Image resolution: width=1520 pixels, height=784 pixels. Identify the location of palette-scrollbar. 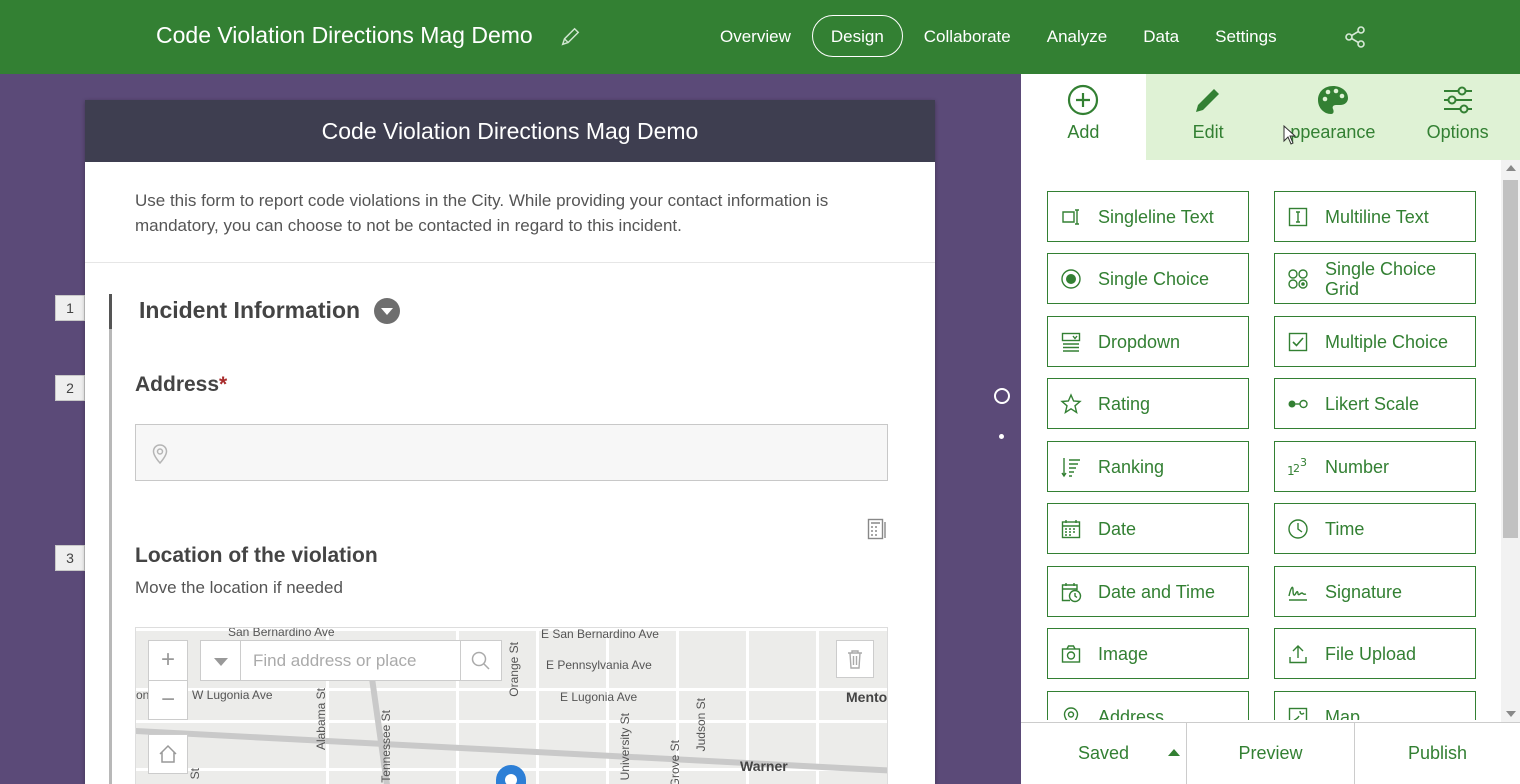
(1510, 441).